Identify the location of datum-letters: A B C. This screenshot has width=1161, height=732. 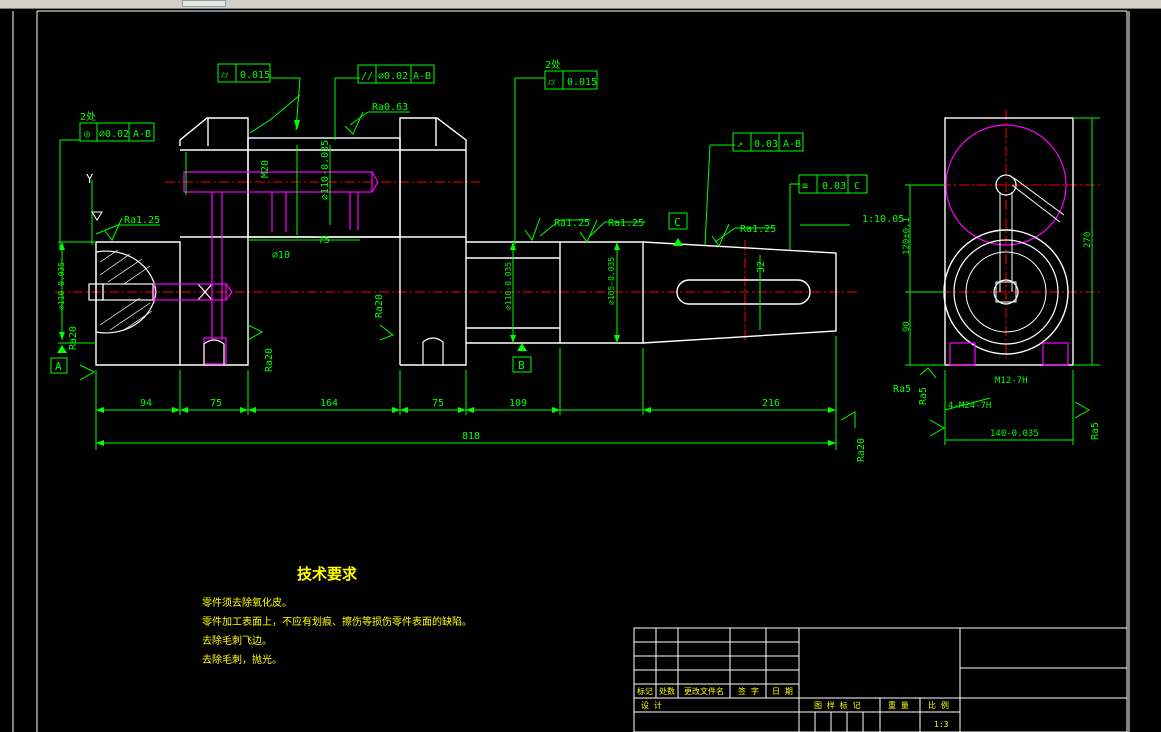
(368, 294).